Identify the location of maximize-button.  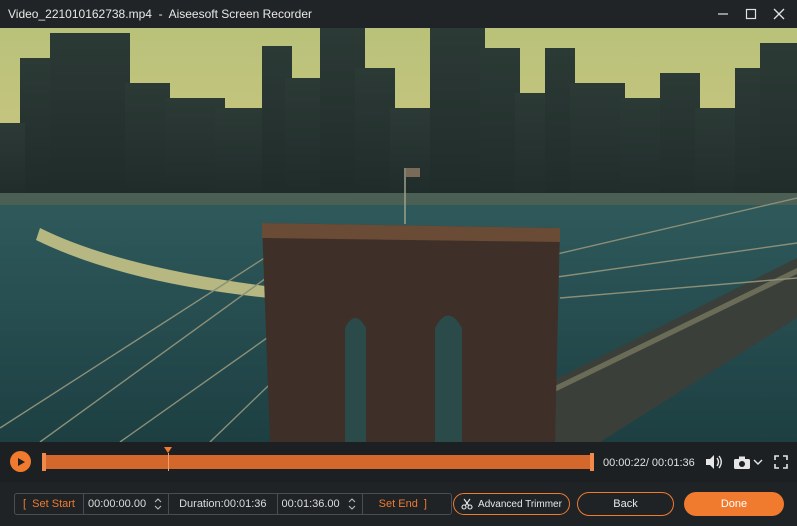
(751, 14).